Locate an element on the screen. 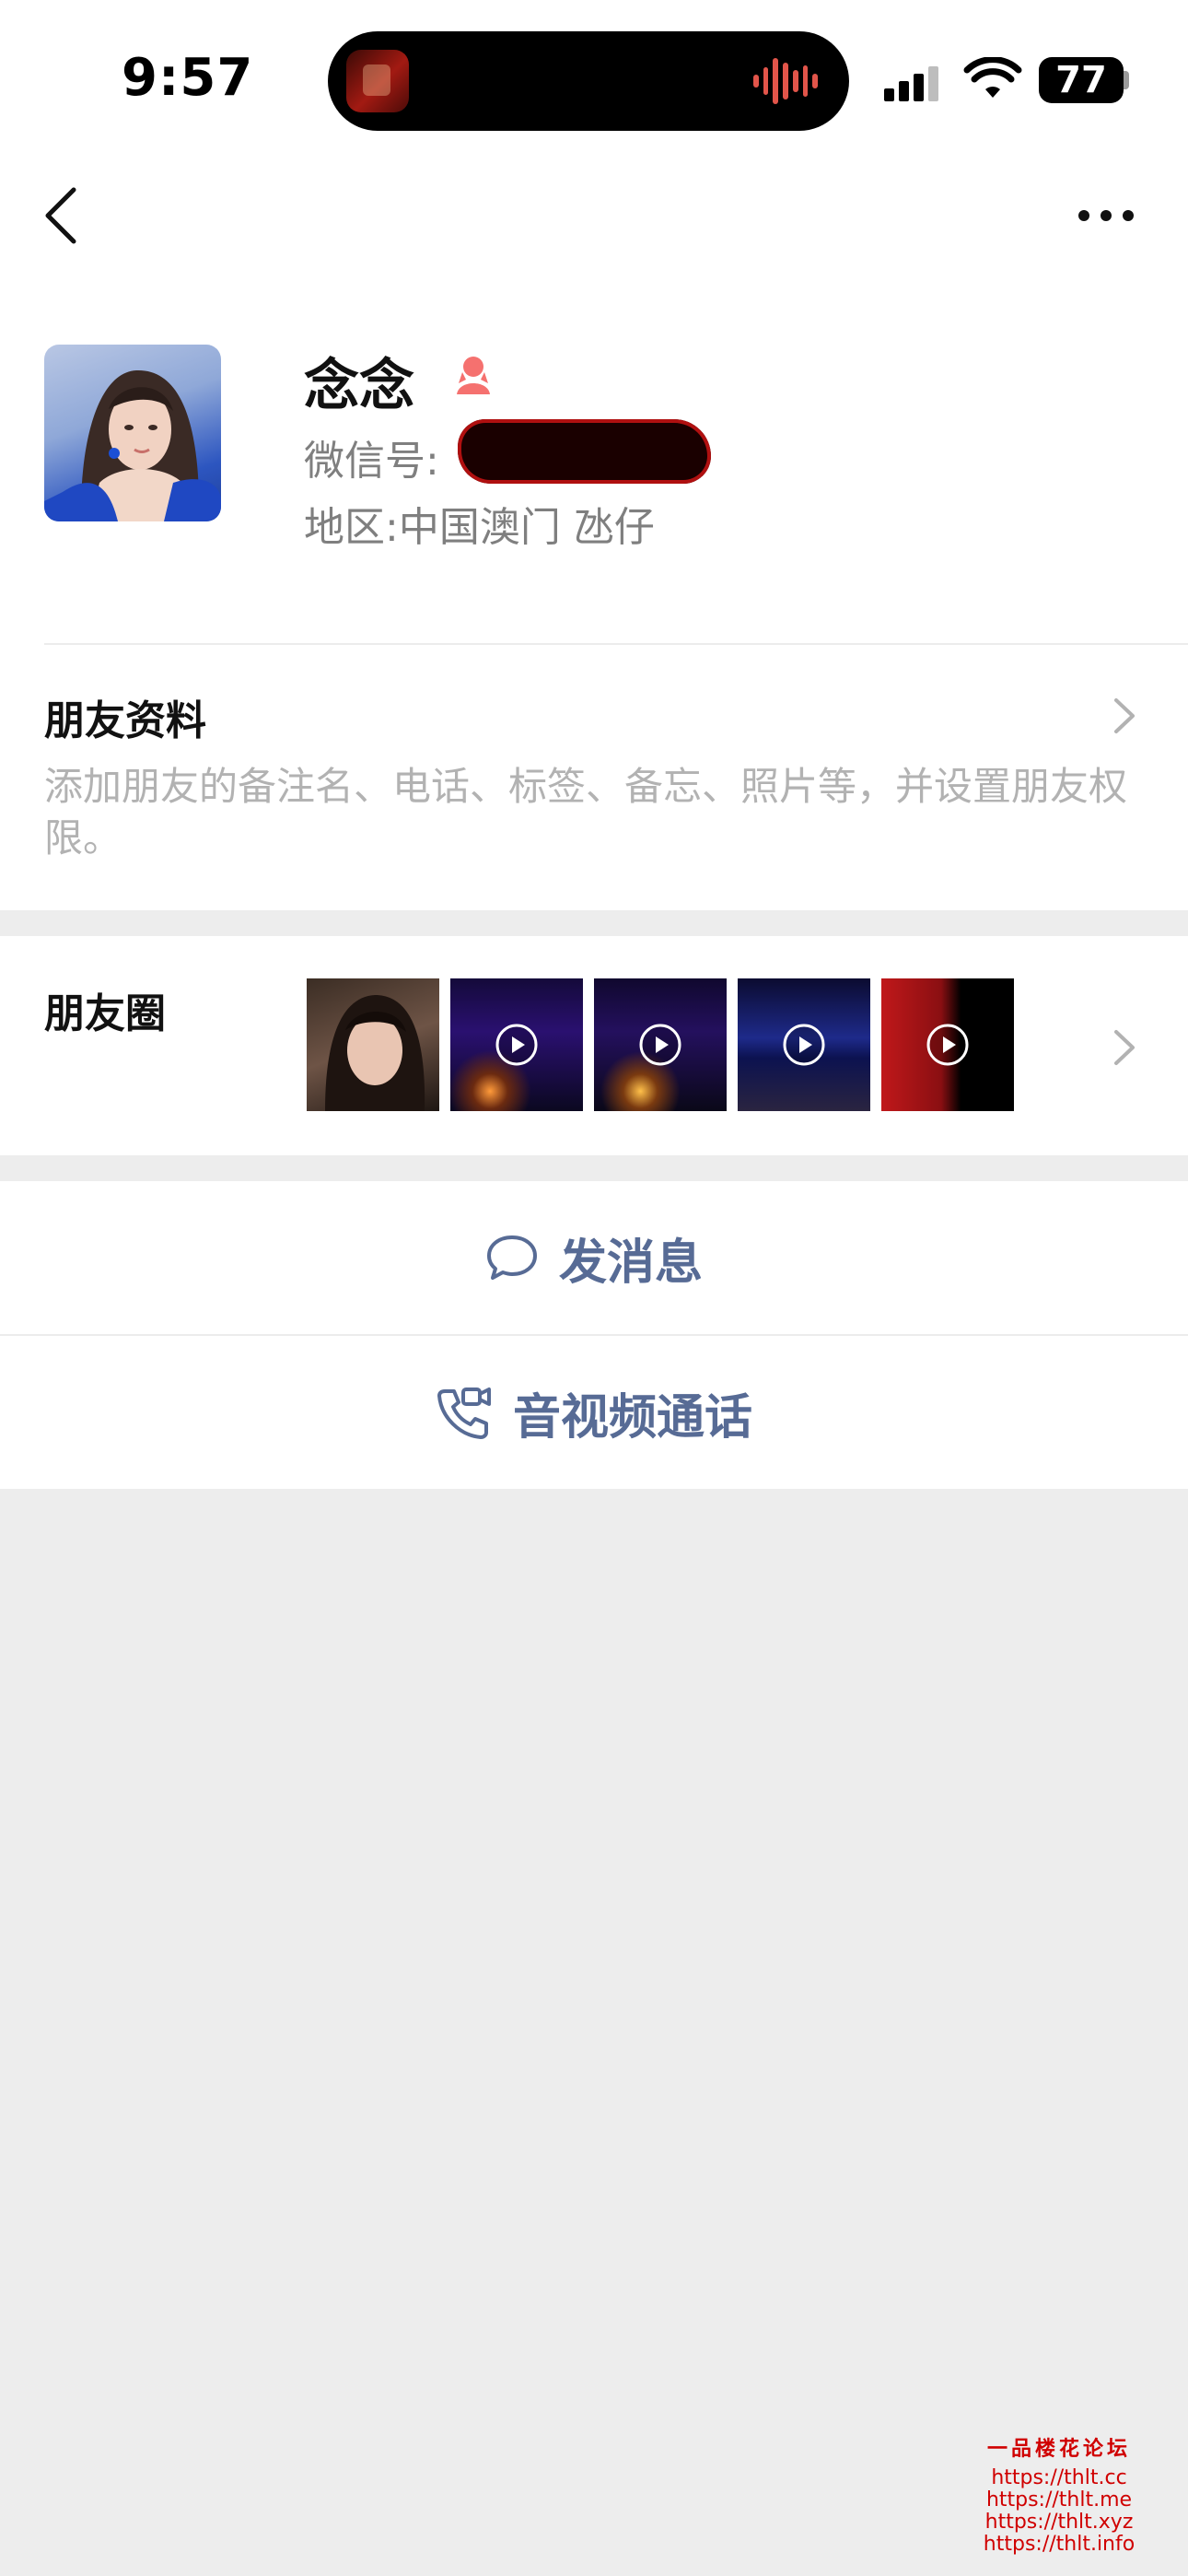 This screenshot has height=2576, width=1188. friend-info-title: 朋友资料 is located at coordinates (125, 720).